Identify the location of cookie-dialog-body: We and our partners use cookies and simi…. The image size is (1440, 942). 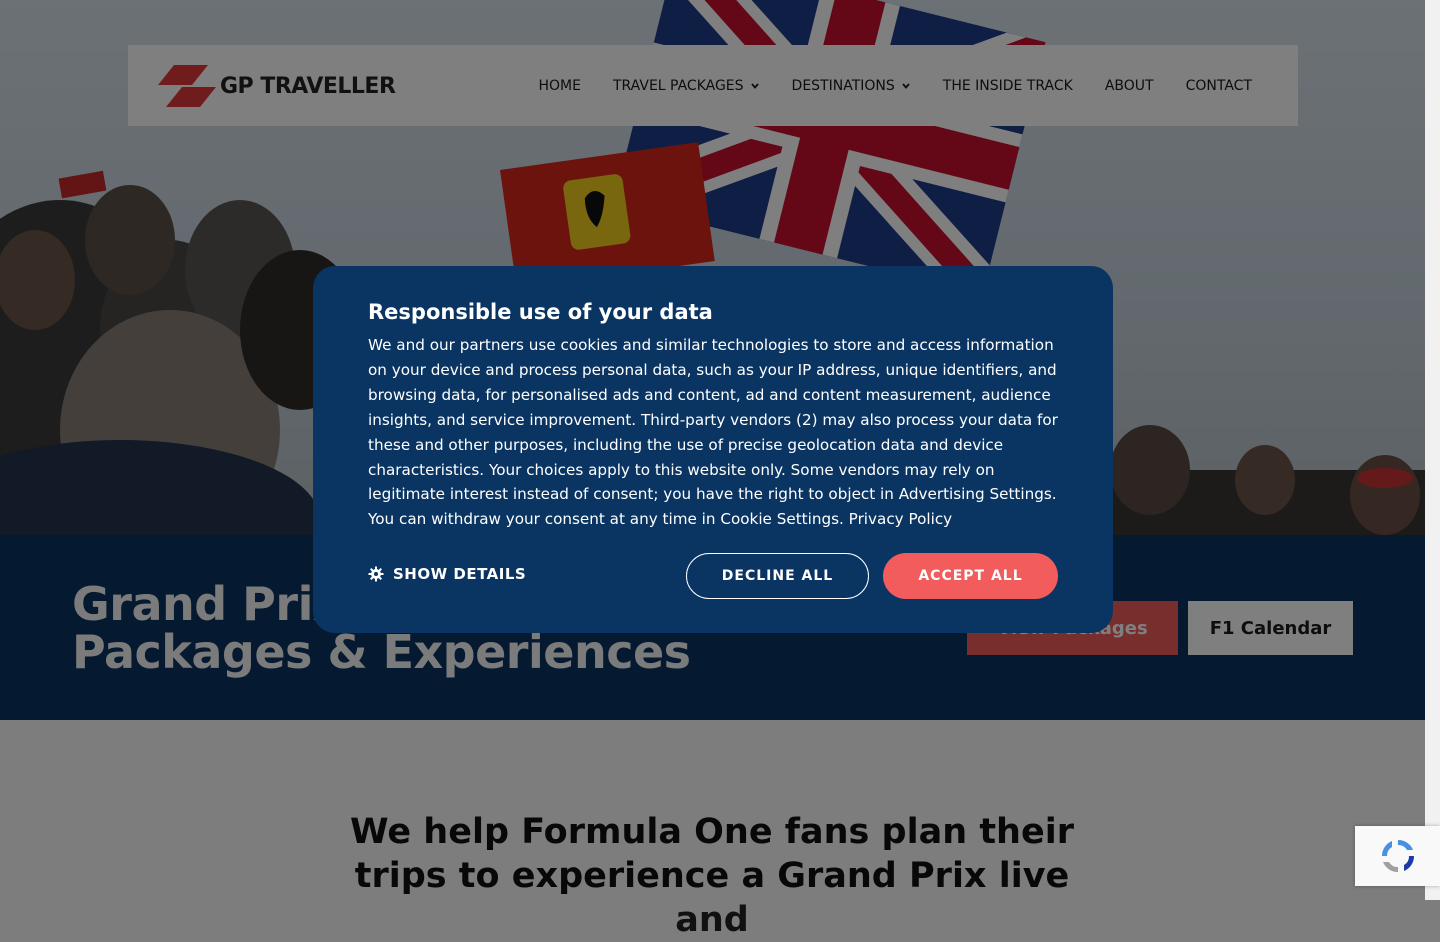
(713, 432).